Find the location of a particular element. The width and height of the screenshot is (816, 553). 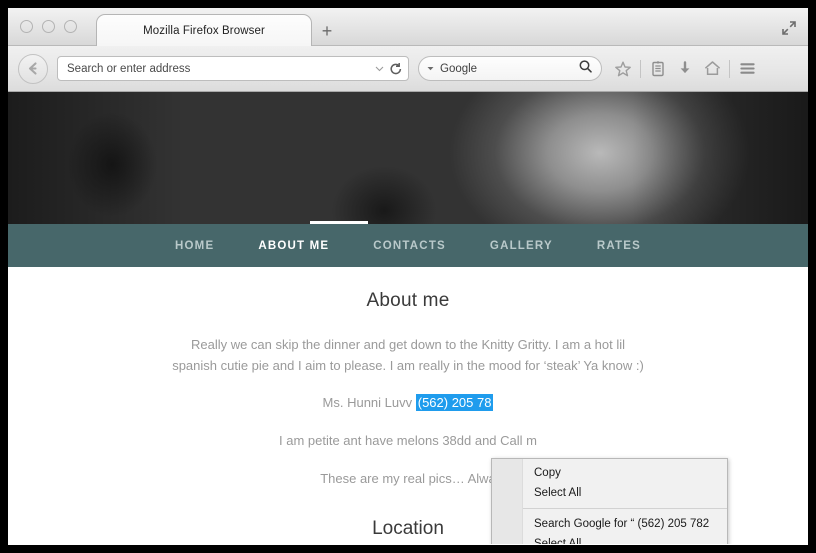

menu-item-select-all: Select All is located at coordinates (609, 493).